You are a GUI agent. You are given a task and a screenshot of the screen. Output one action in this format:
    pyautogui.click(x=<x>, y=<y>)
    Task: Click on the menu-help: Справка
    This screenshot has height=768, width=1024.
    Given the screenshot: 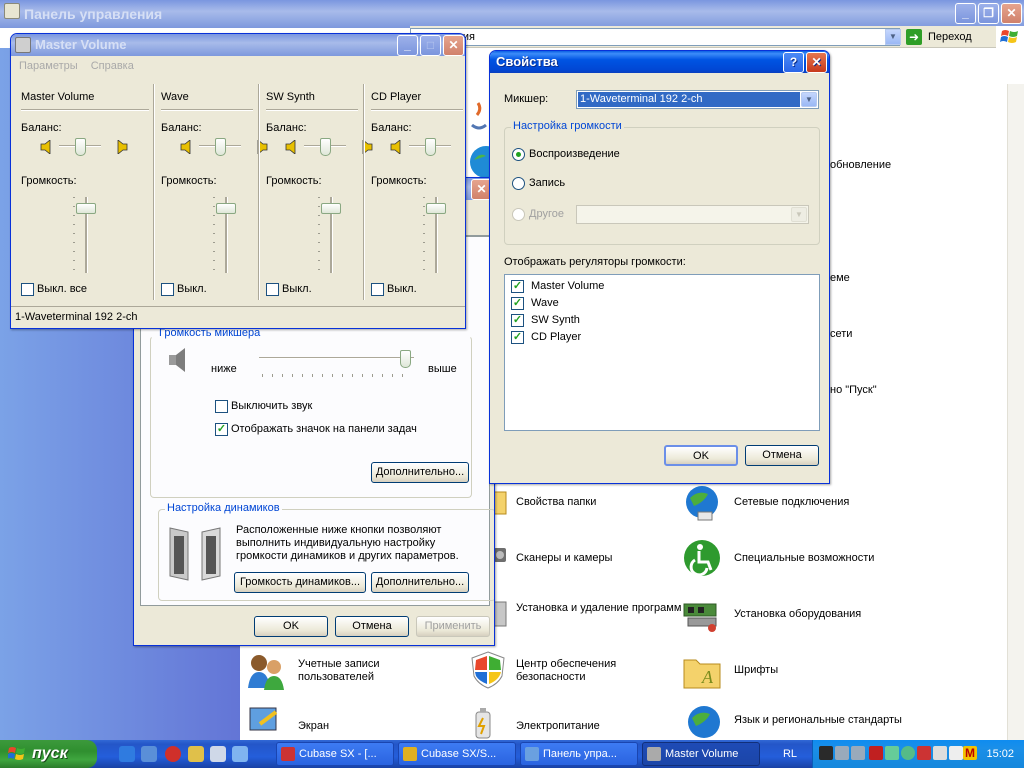 What is the action you would take?
    pyautogui.click(x=112, y=66)
    